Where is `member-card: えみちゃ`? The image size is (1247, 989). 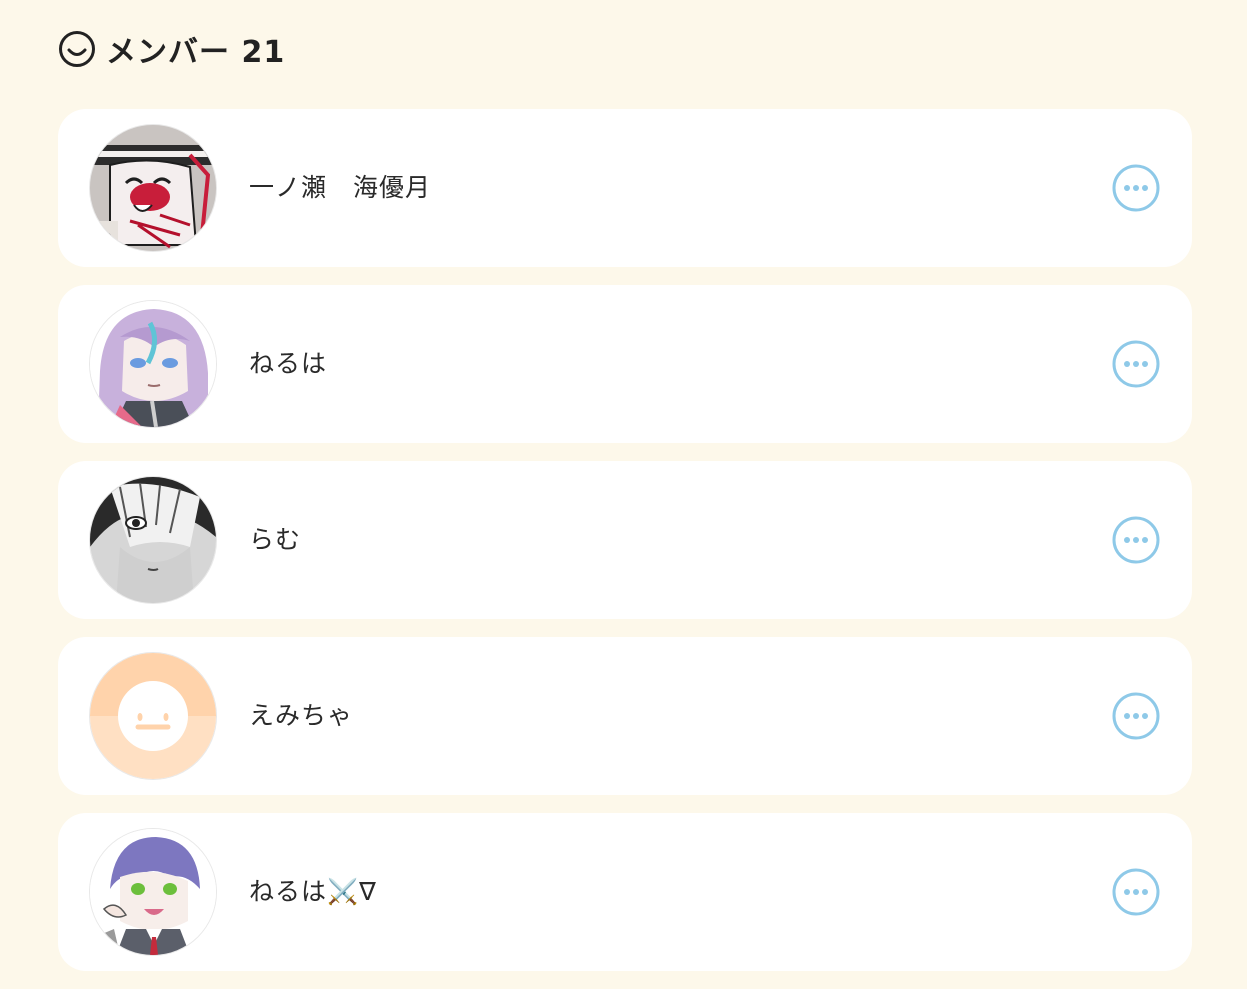
member-card: えみちゃ is located at coordinates (625, 716).